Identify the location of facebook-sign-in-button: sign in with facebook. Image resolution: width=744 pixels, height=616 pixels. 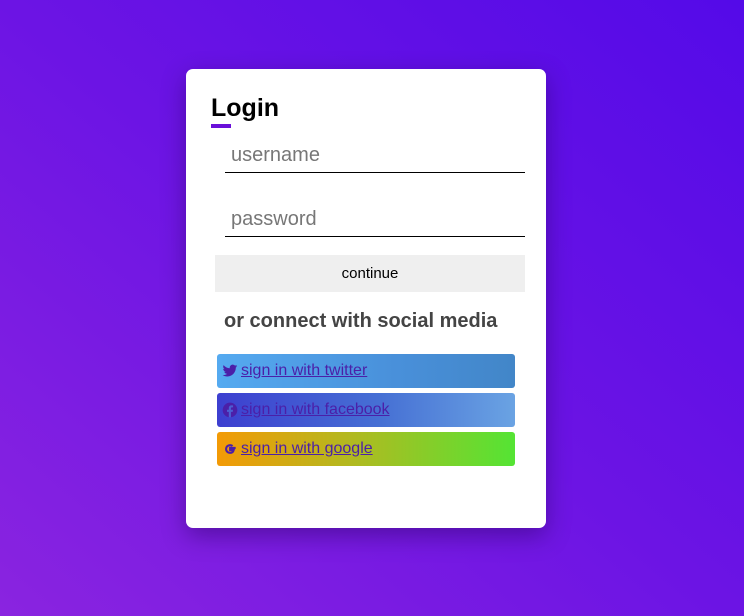
(366, 410).